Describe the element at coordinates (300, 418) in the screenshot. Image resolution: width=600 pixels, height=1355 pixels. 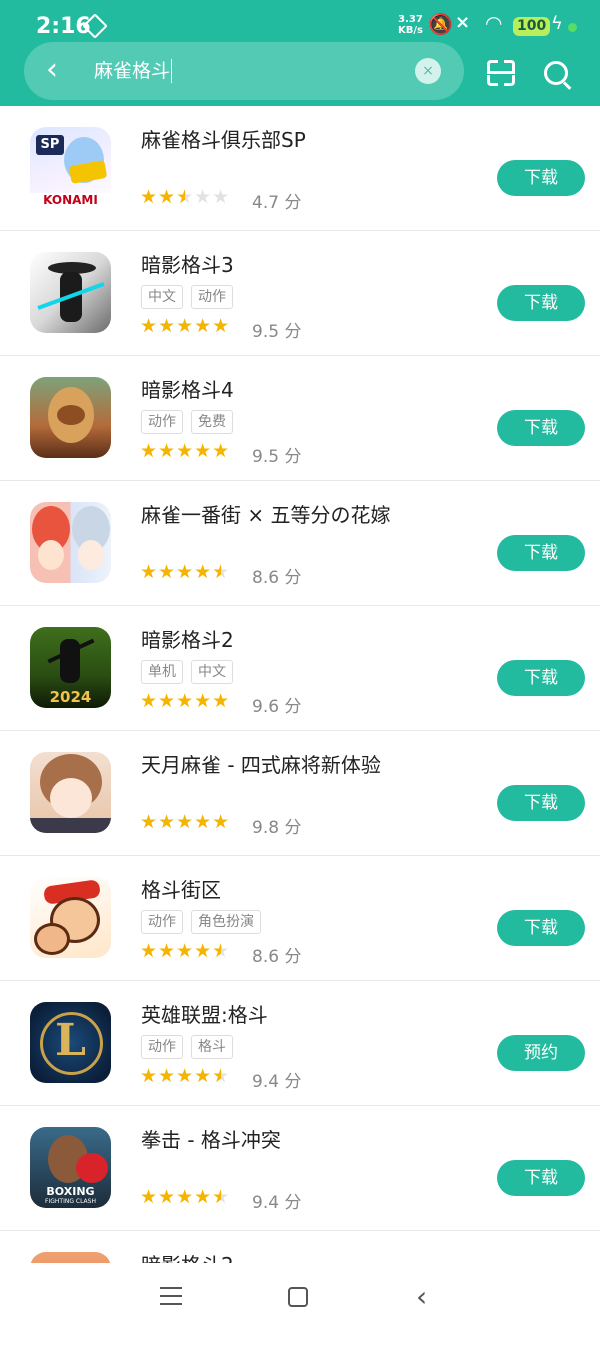
I see `app-row: 暗影格斗4 动作 免费 ★★★★★ 9.5 分 下载` at that location.